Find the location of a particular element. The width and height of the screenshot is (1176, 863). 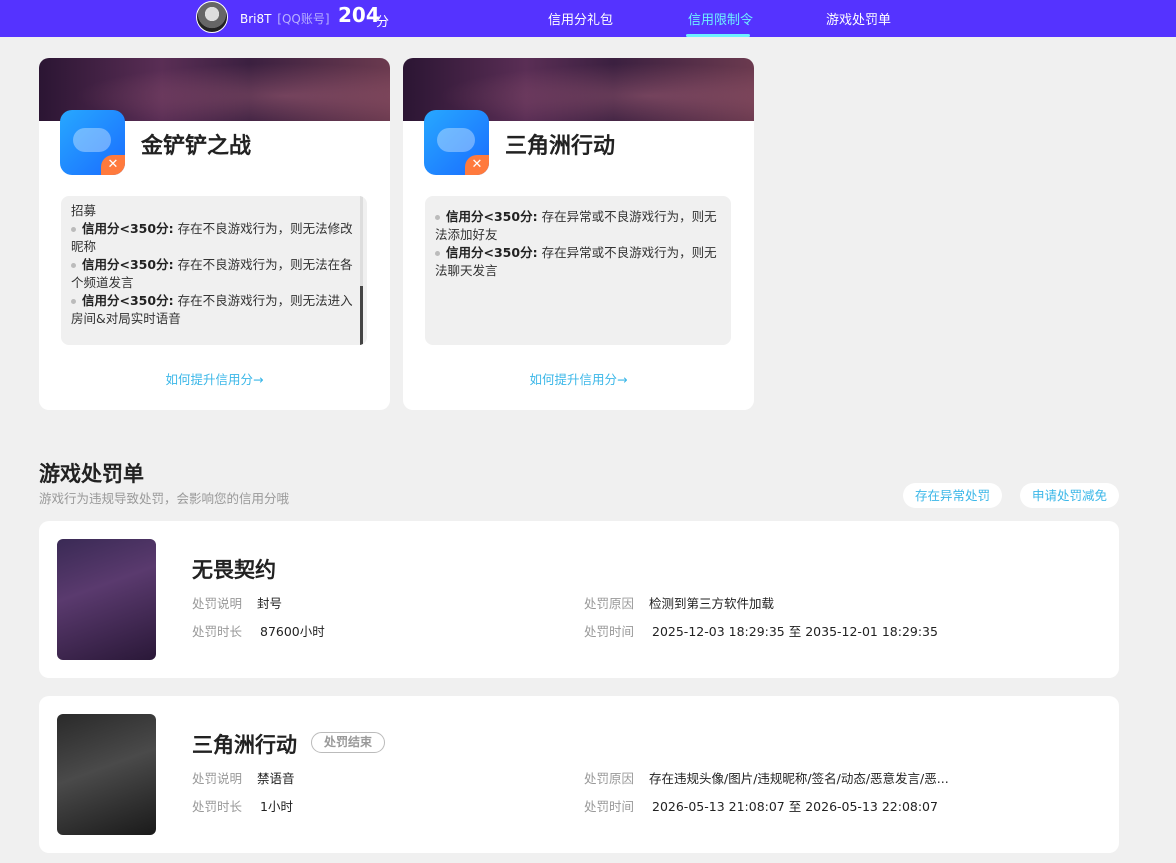

apply-reduction-button: 申请处罚减免 is located at coordinates (1070, 495).